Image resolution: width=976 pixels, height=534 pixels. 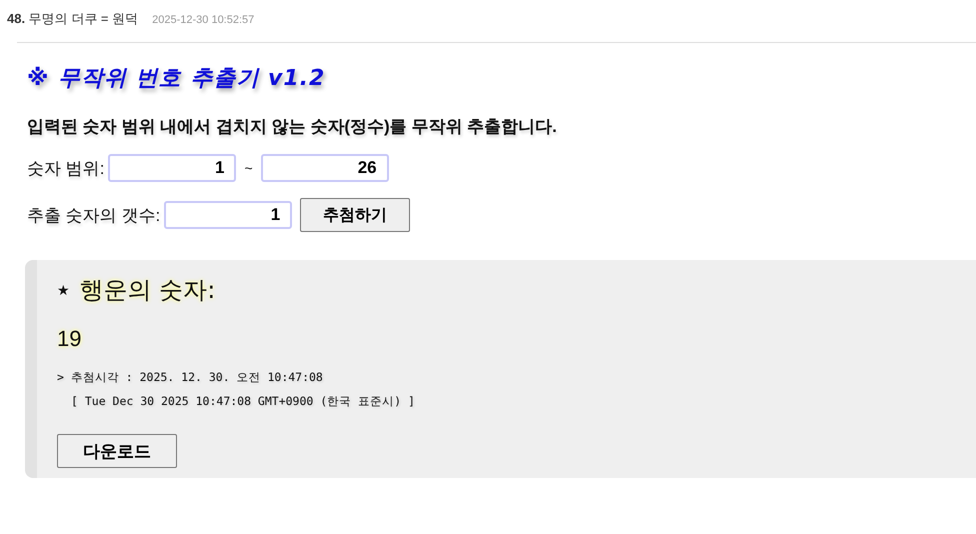 What do you see at coordinates (176, 79) in the screenshot?
I see `app-title: ※ 무작위 번호 추출기 v1.2` at bounding box center [176, 79].